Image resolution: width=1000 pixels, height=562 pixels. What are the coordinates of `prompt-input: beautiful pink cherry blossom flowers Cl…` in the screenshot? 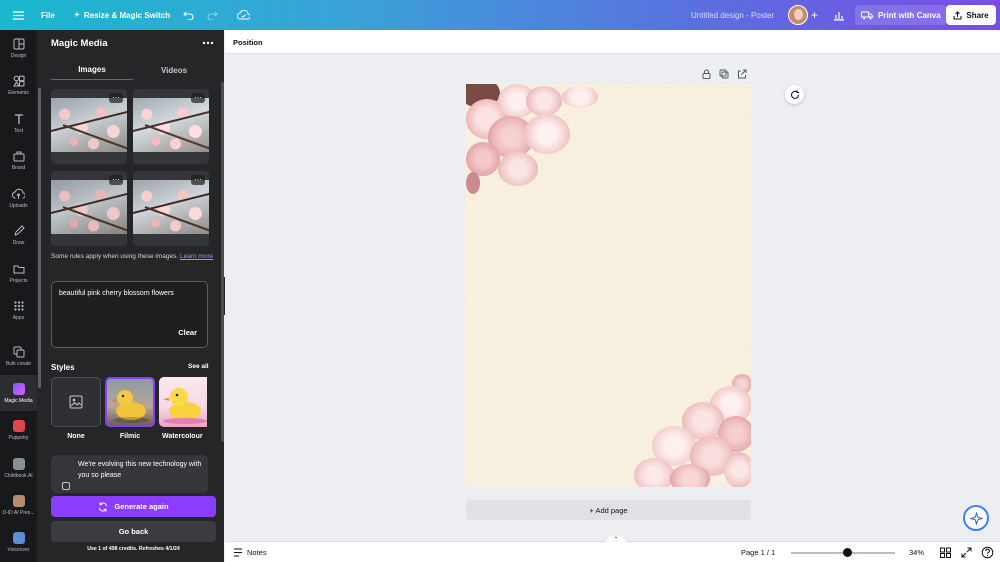 It's located at (129, 314).